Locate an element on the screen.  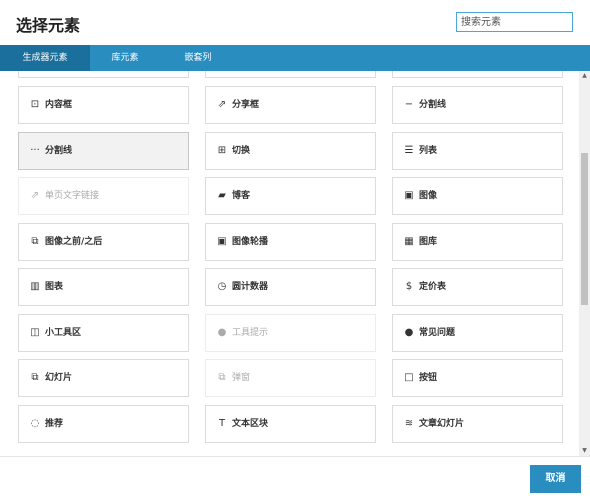
element-label: 工具提示 is located at coordinates (250, 332).